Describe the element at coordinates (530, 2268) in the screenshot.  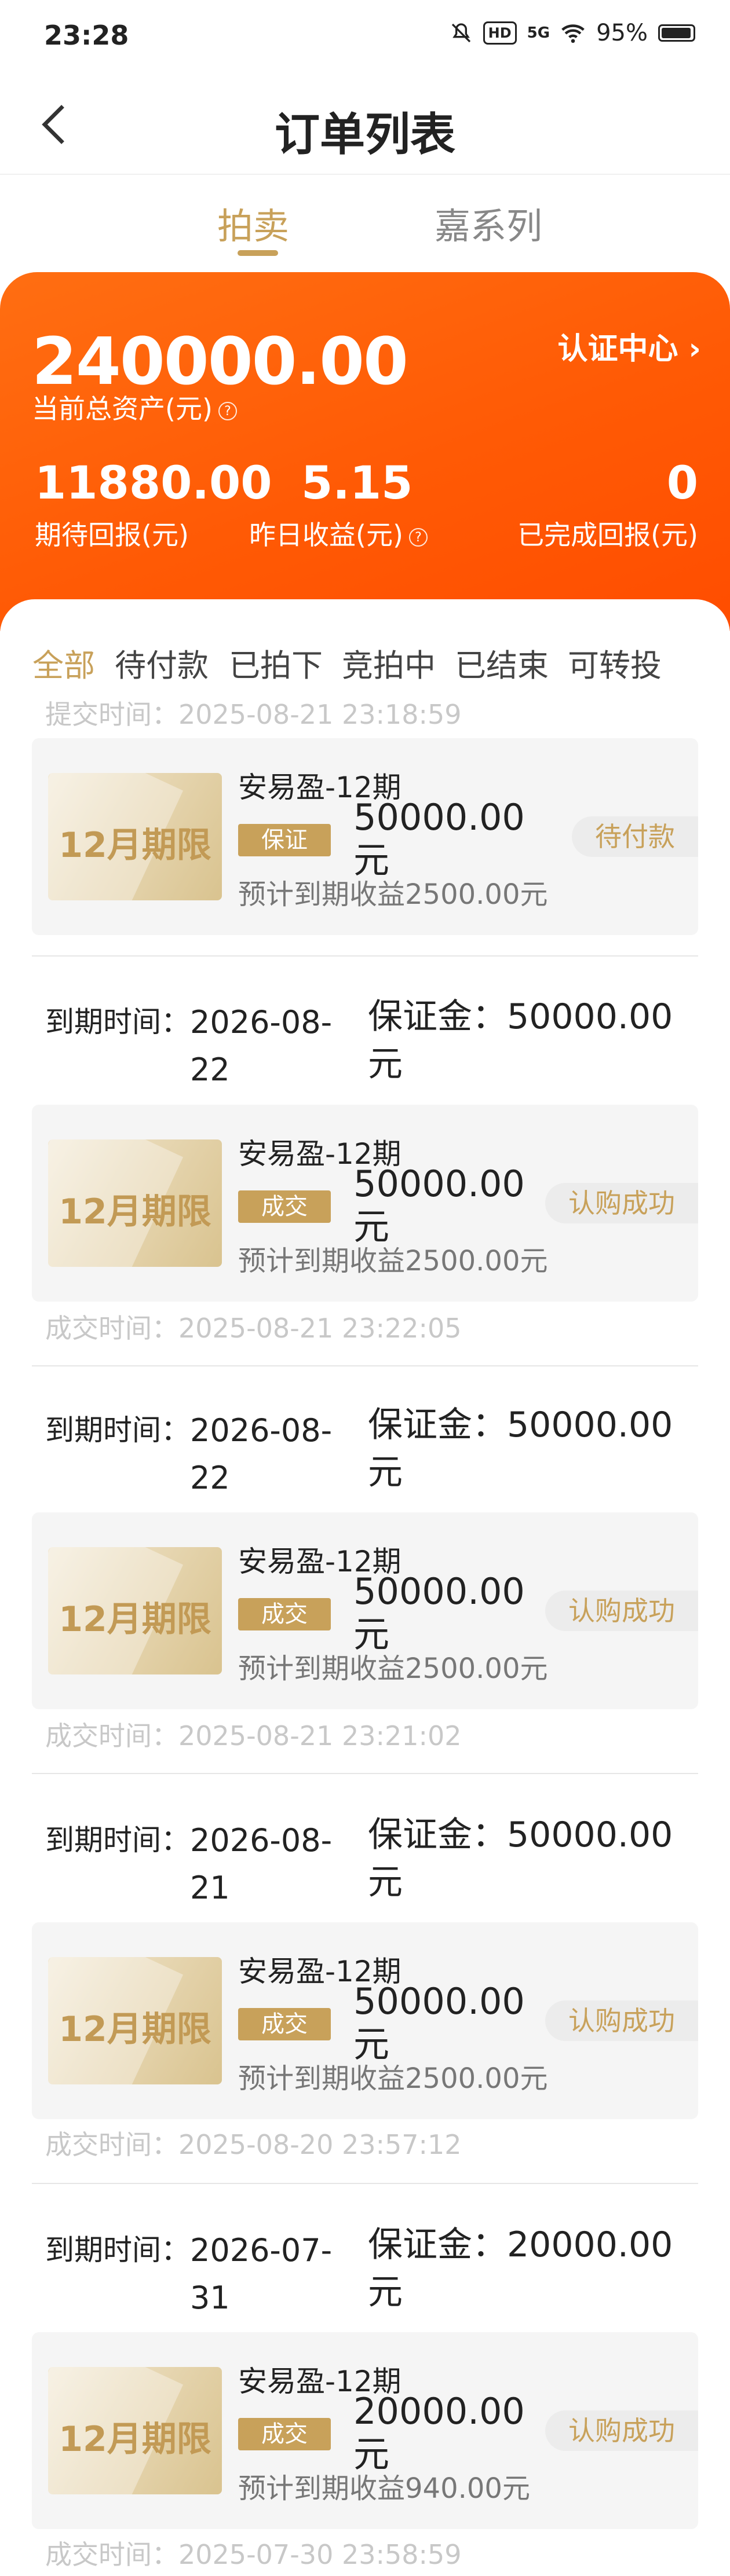
I see `deposit: 保证金：20000.00 元` at that location.